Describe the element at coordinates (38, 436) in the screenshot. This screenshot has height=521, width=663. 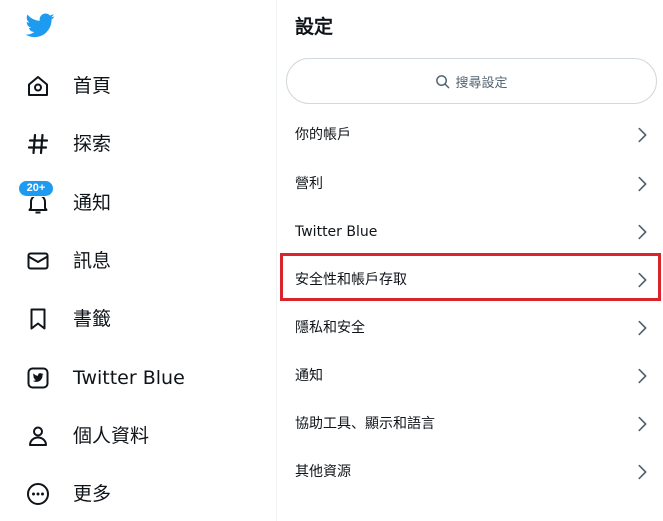
I see `person-icon` at that location.